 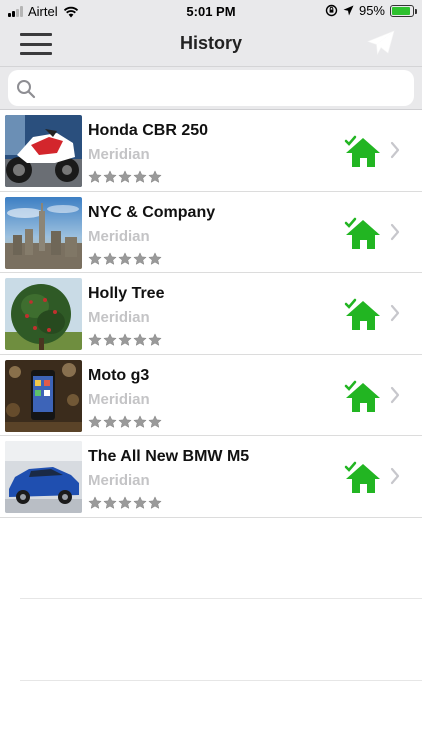 What do you see at coordinates (211, 151) in the screenshot?
I see `list-item-honda-cbr-250: Honda CBR 250 Meridian` at bounding box center [211, 151].